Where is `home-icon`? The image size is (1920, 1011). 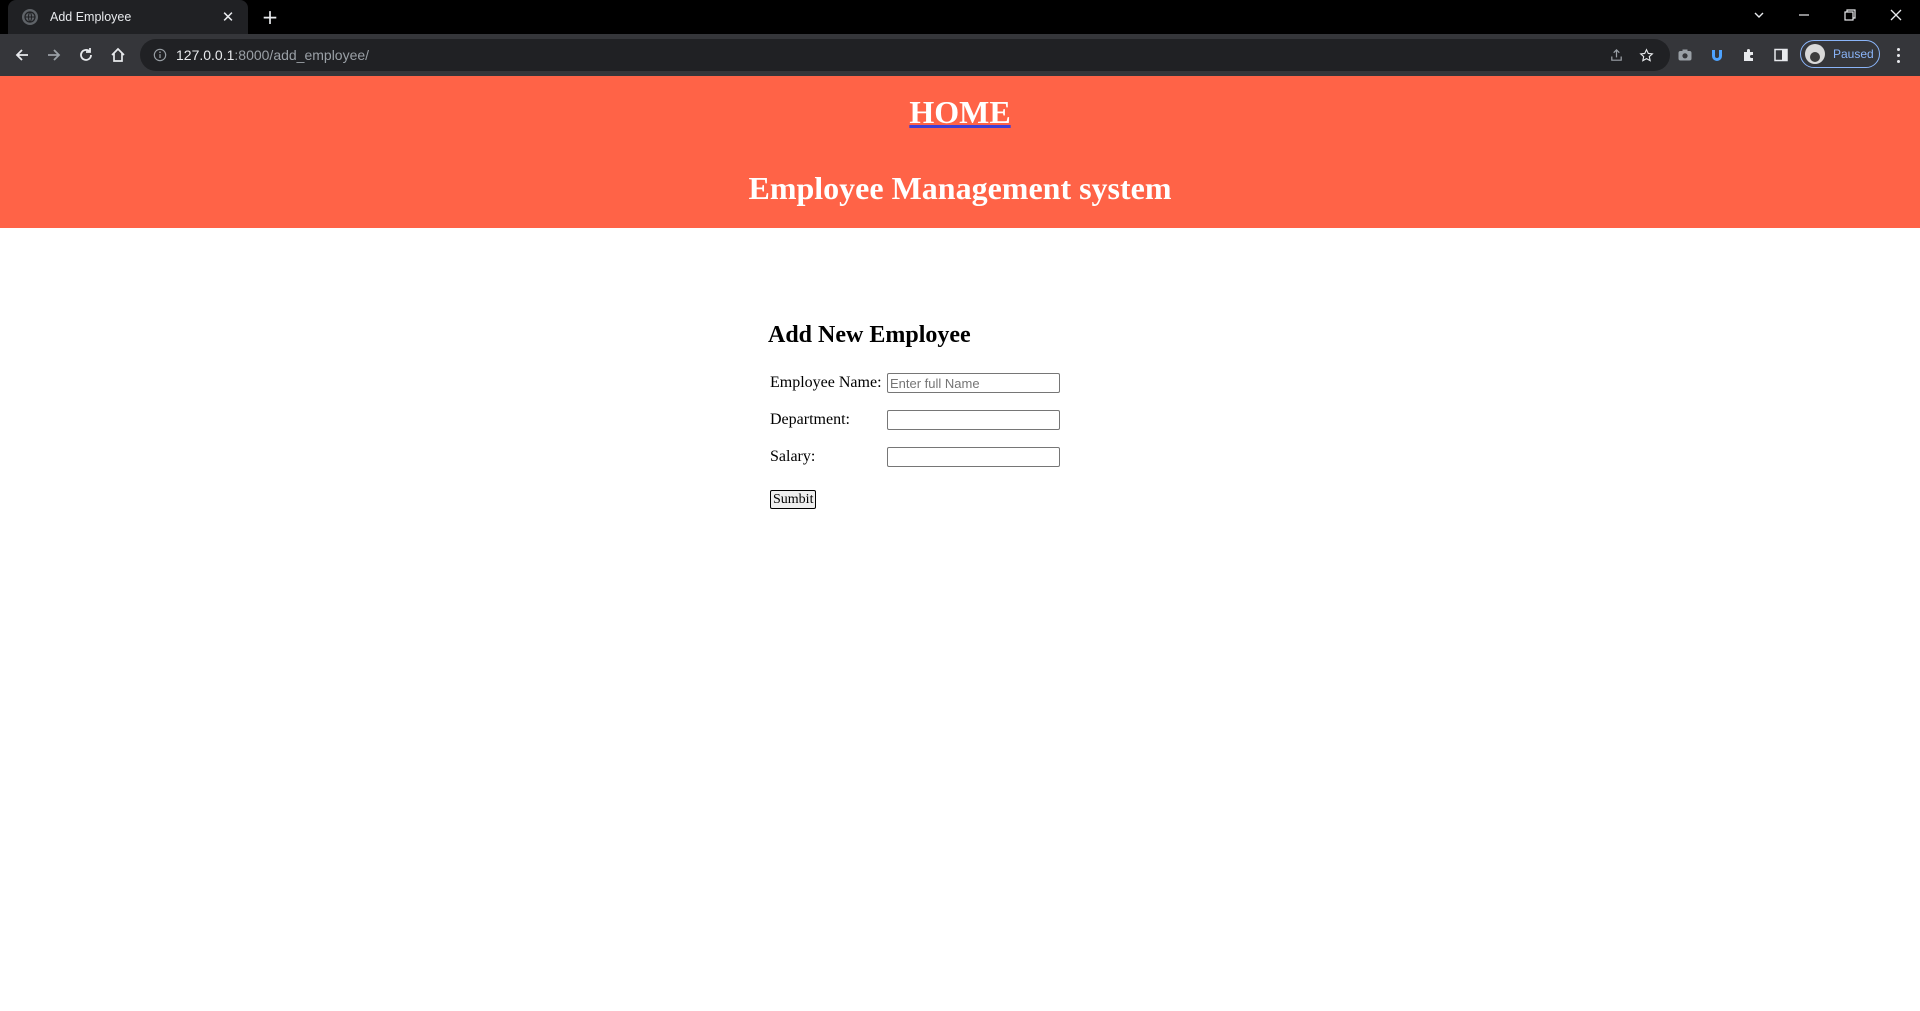 home-icon is located at coordinates (118, 55).